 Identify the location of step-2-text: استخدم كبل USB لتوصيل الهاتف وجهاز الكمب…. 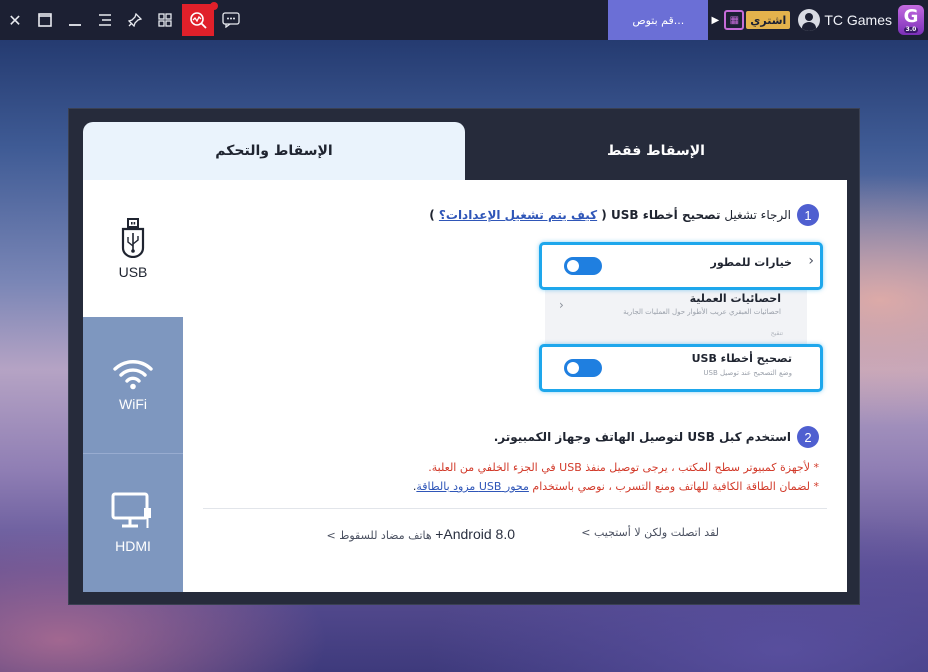
(642, 437).